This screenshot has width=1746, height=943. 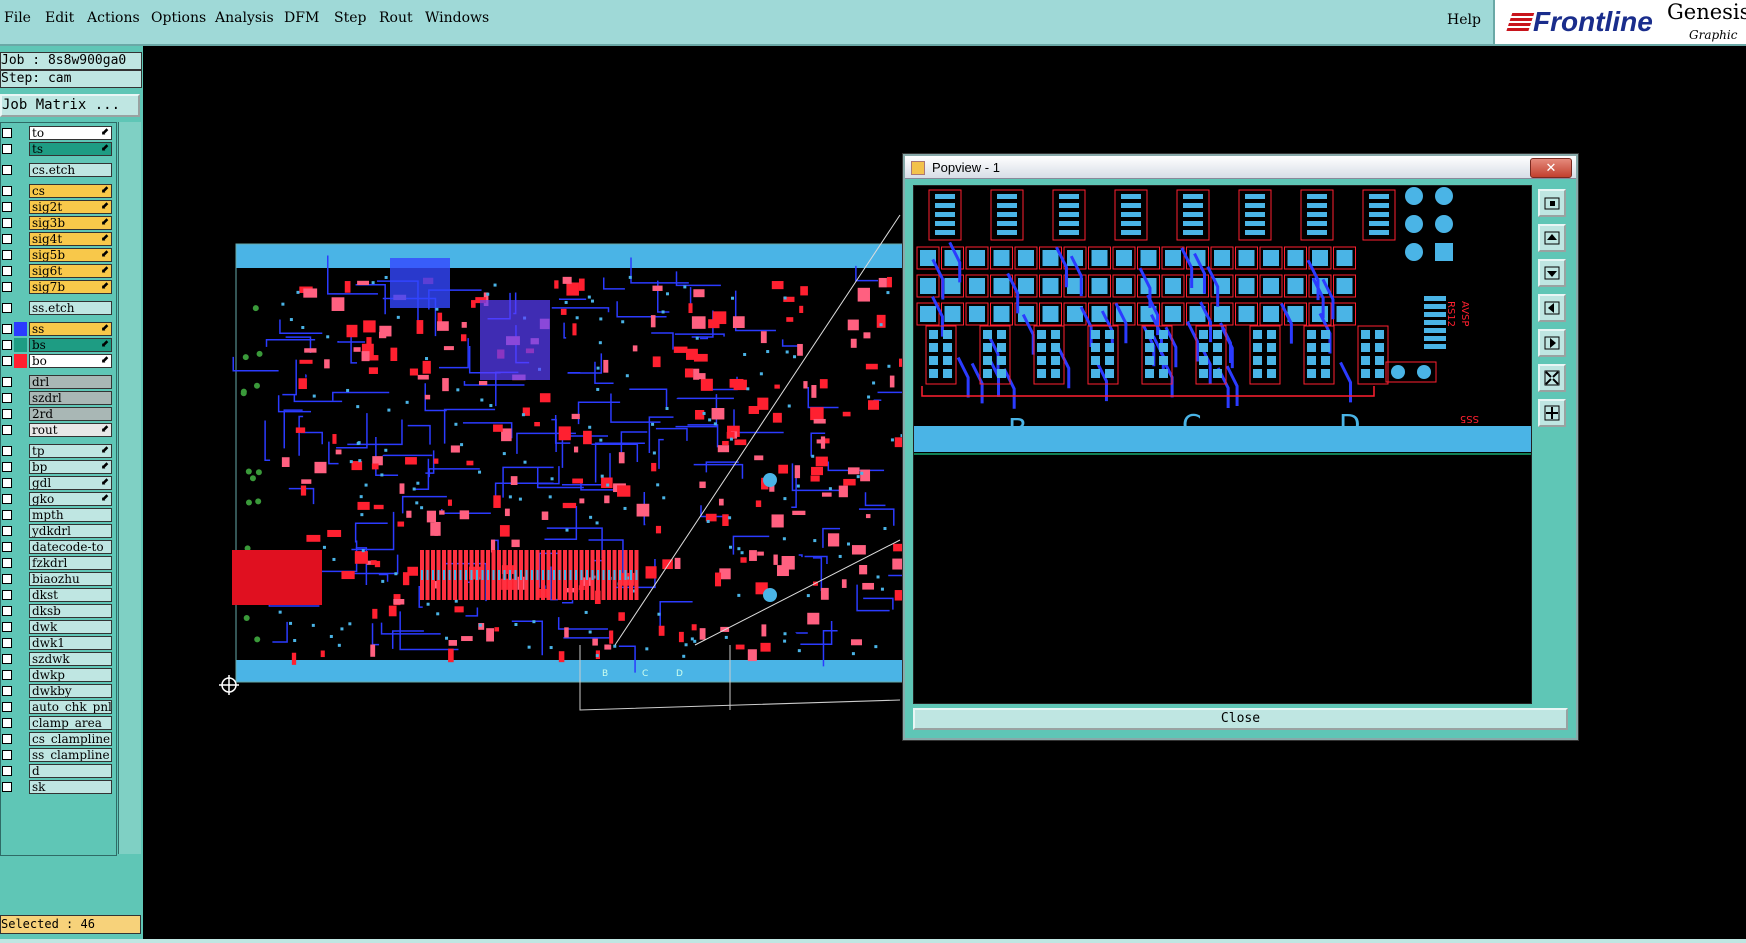 I want to click on pan-right-button, so click(x=1552, y=343).